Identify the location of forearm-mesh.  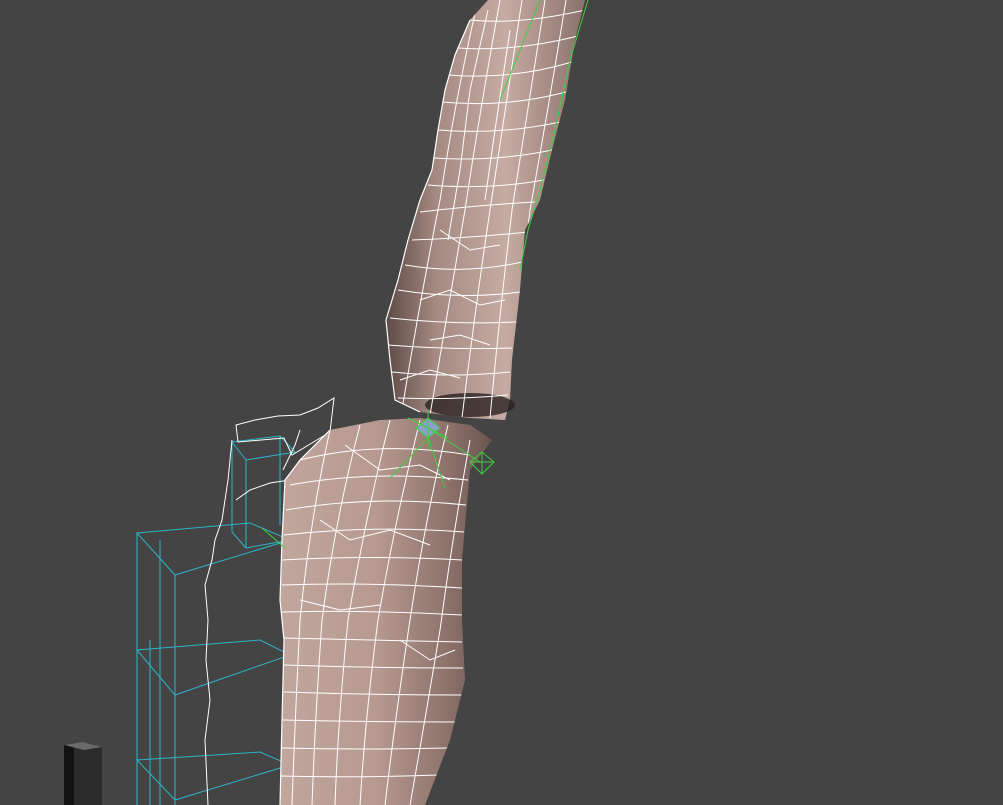
(385, 611).